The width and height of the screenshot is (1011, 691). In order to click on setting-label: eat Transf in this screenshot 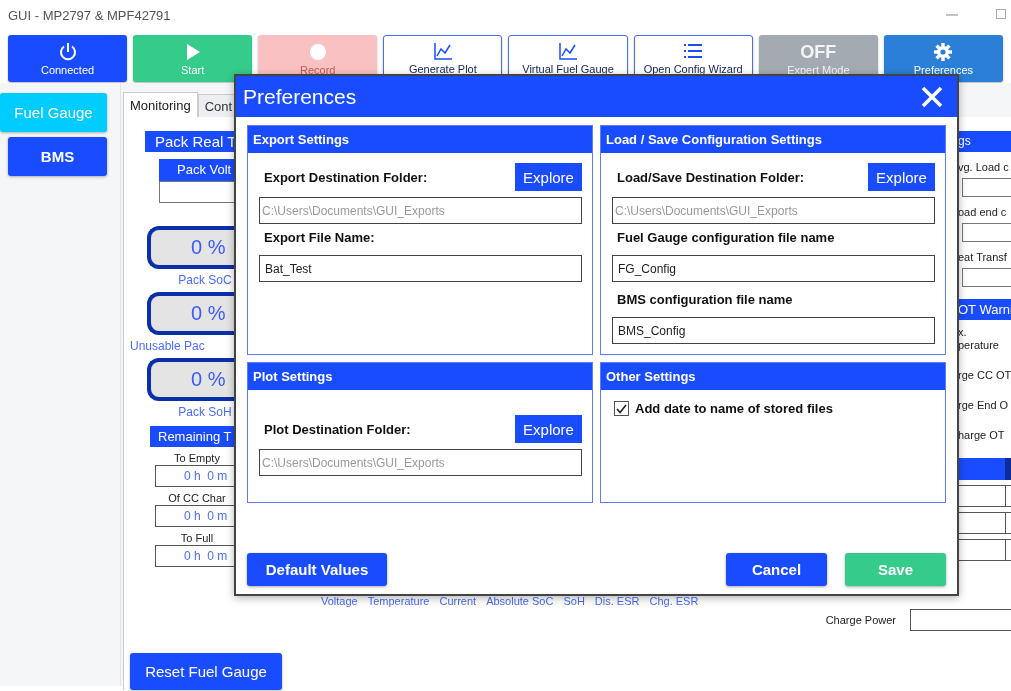, I will do `click(983, 257)`.